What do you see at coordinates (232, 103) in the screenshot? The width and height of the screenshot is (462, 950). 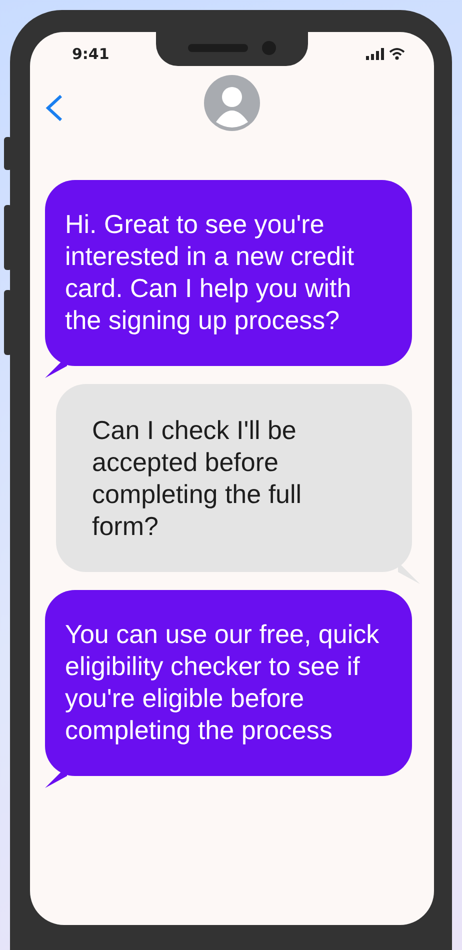 I see `avatar-icon` at bounding box center [232, 103].